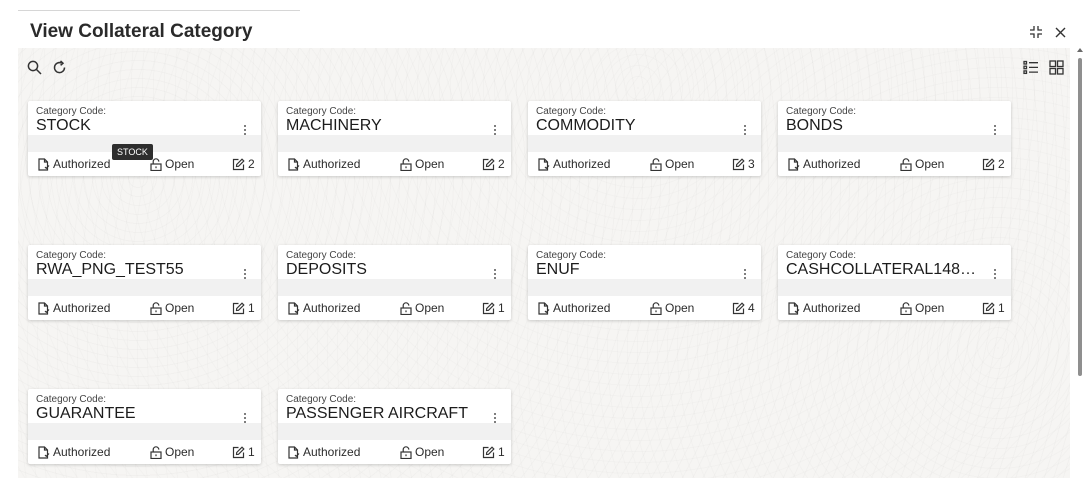  I want to click on modification-count-text: 3, so click(751, 164).